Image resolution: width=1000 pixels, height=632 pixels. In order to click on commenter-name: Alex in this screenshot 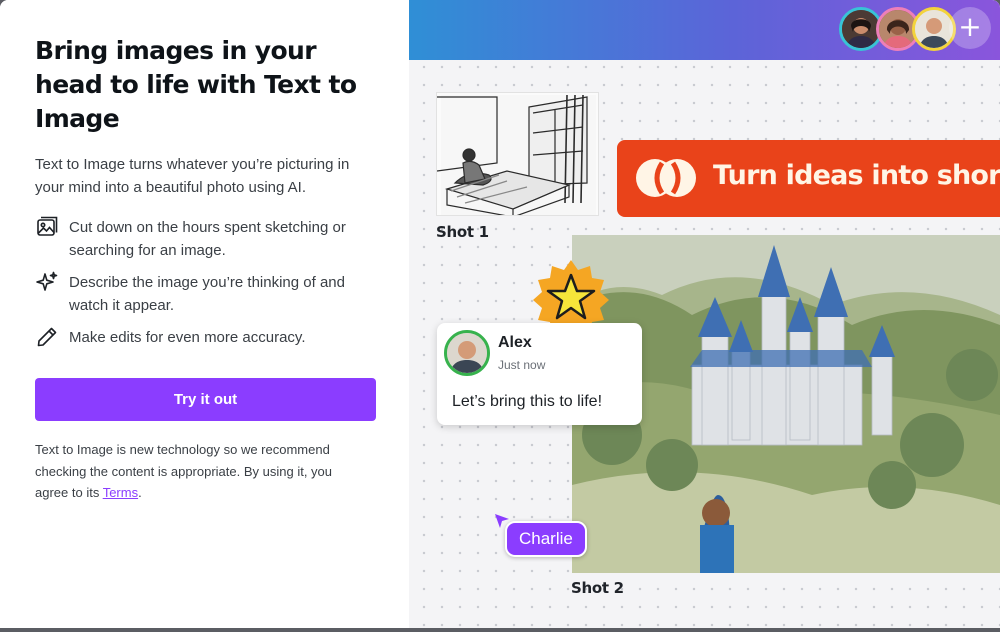, I will do `click(515, 342)`.